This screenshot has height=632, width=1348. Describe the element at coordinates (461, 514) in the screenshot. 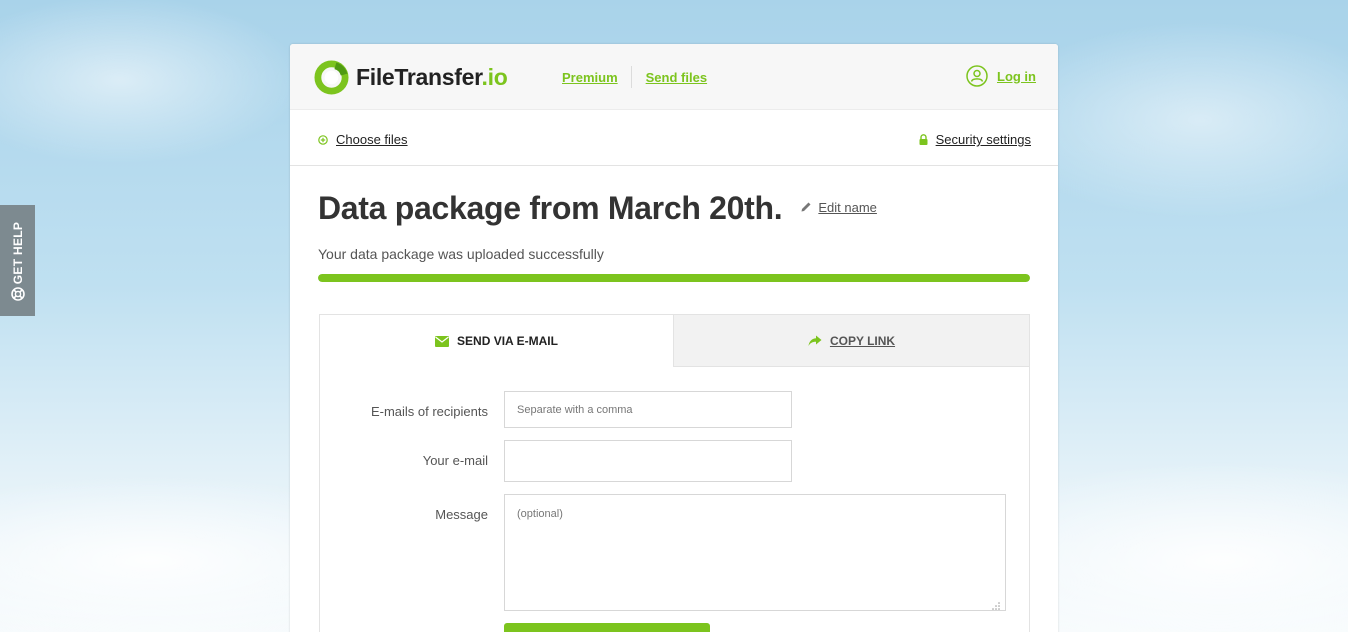

I see `message-label: Message` at that location.